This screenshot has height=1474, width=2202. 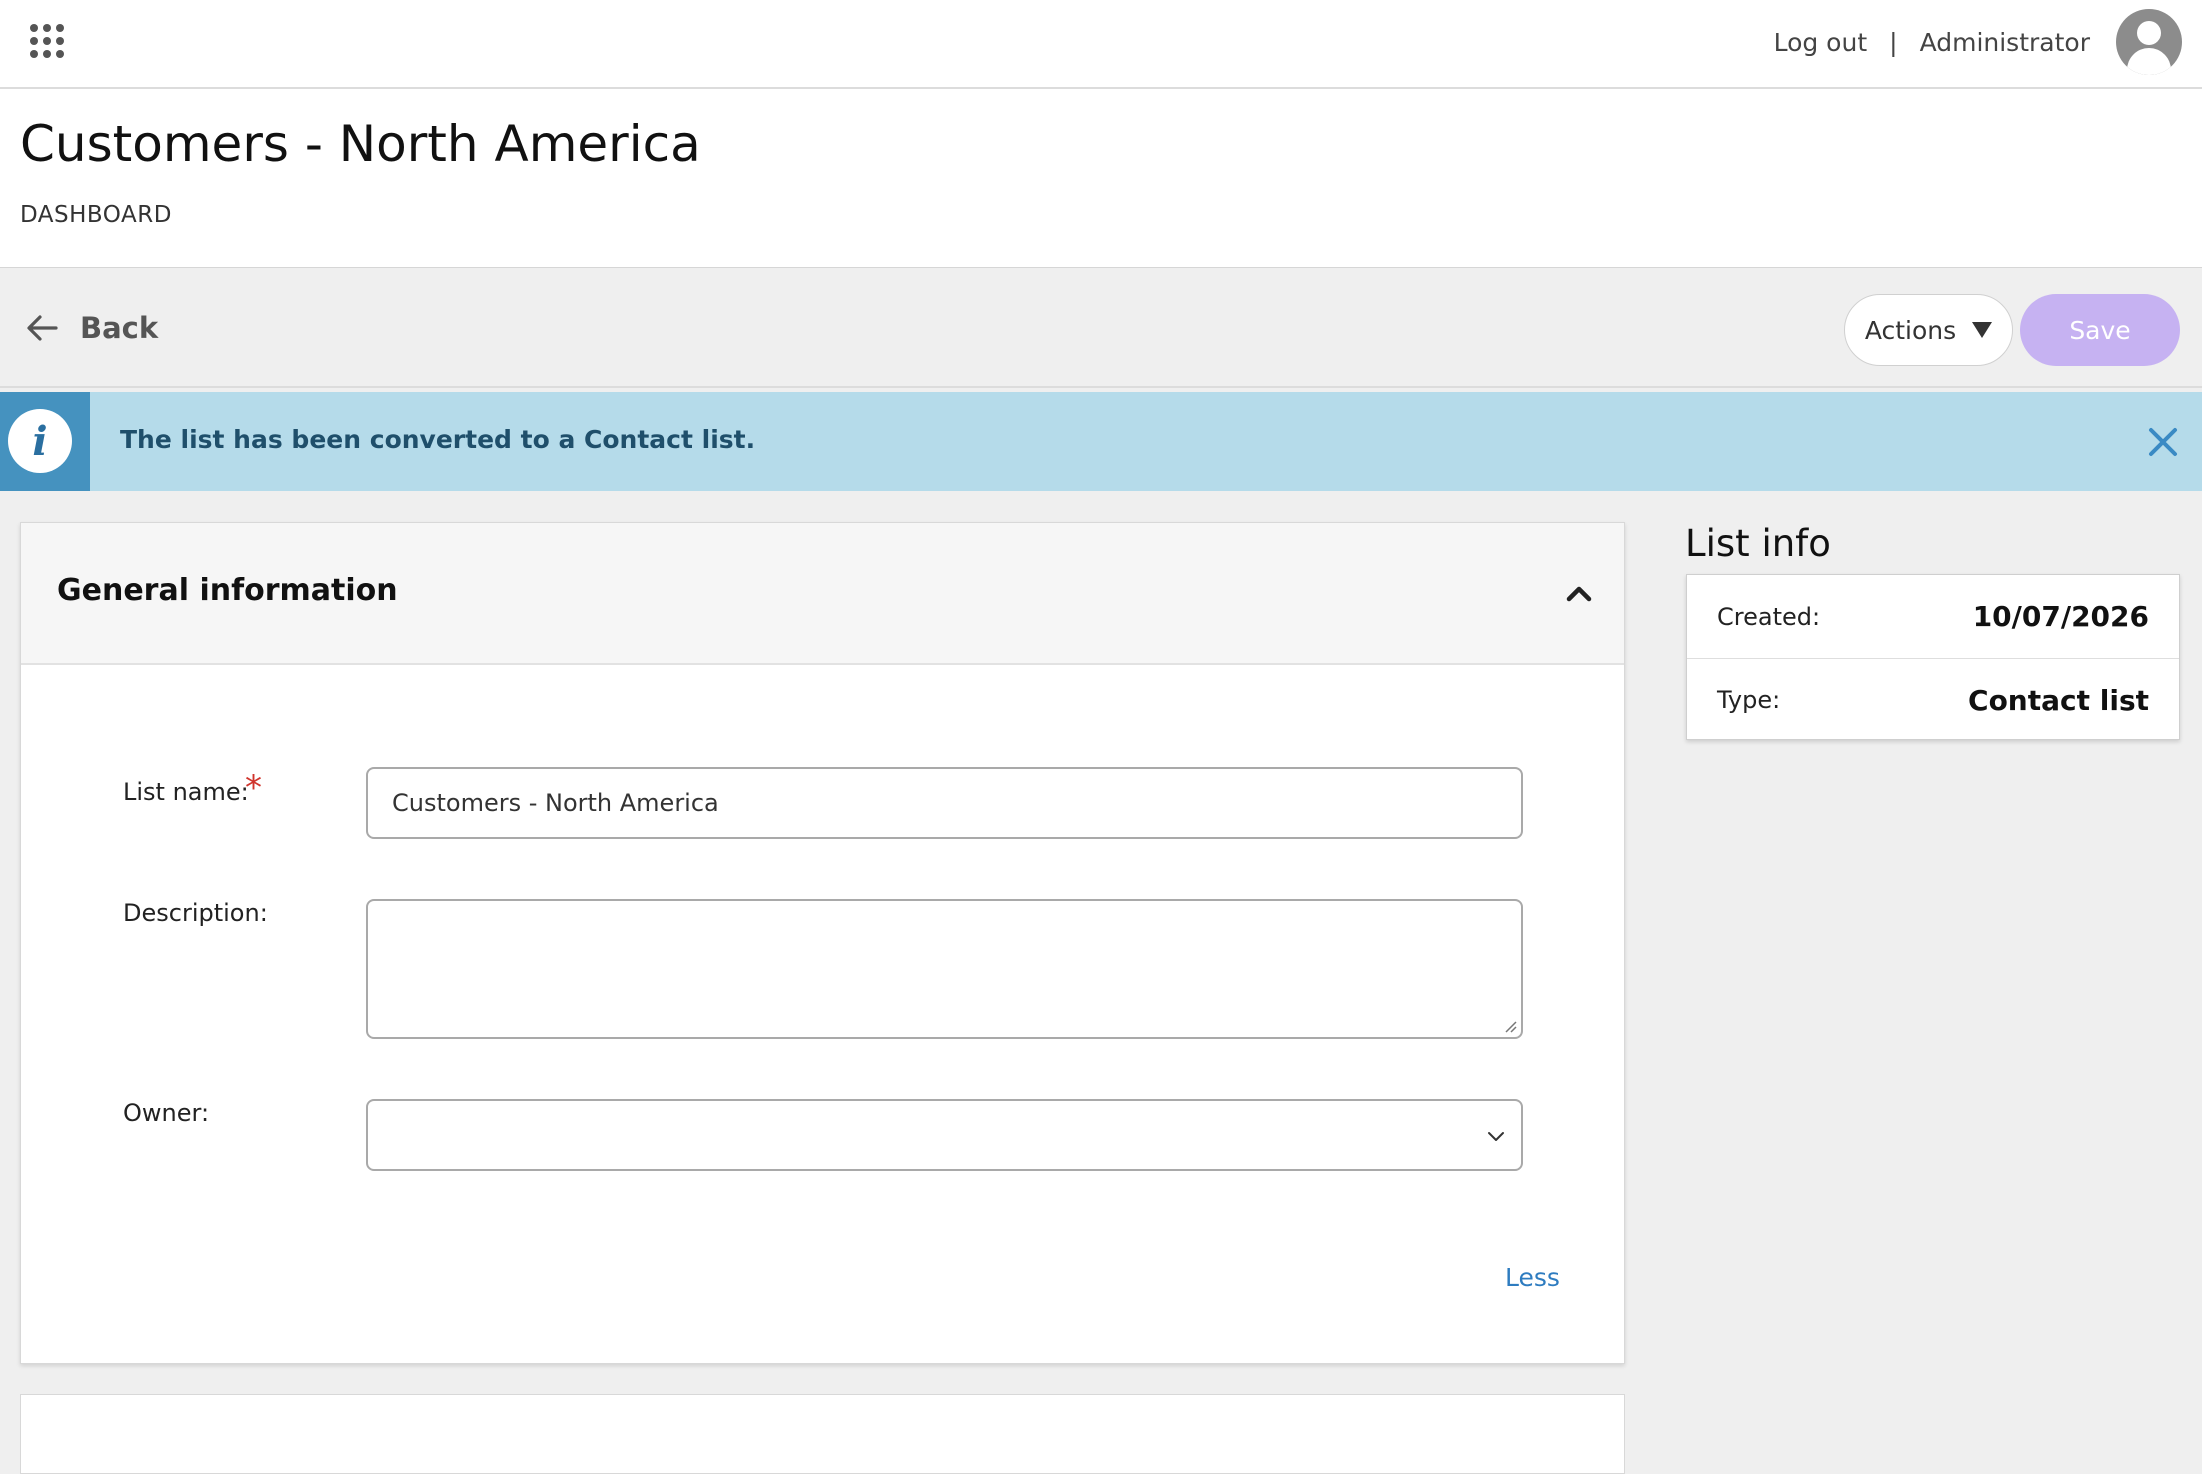 What do you see at coordinates (1101, 178) in the screenshot?
I see `page-header: Customers - North America DASHBOARD` at bounding box center [1101, 178].